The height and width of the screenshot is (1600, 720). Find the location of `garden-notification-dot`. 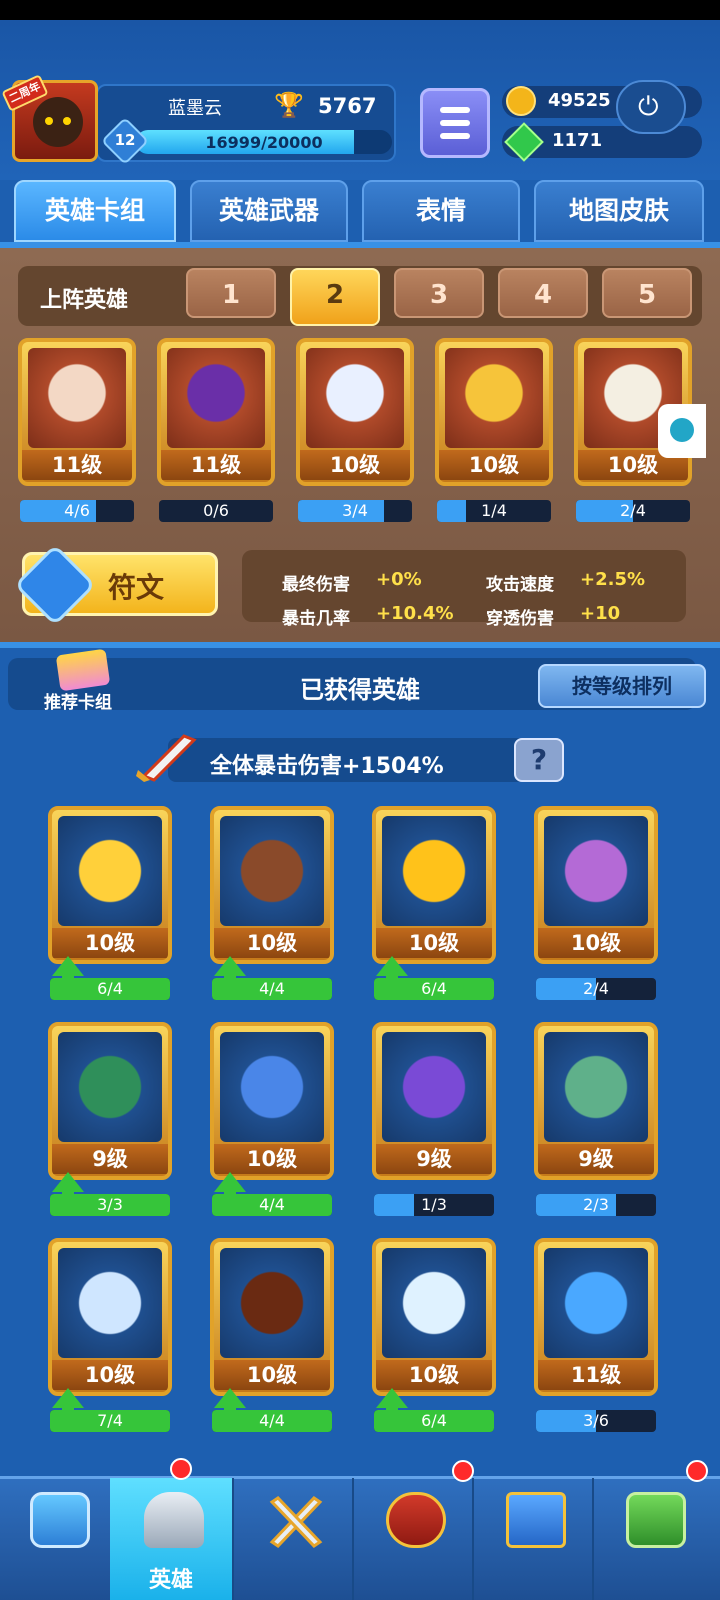

garden-notification-dot is located at coordinates (697, 1471).